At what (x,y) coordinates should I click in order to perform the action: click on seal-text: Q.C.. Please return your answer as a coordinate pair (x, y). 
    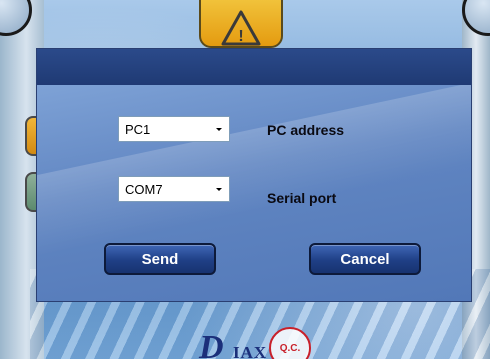
    Looking at the image, I should click on (290, 348).